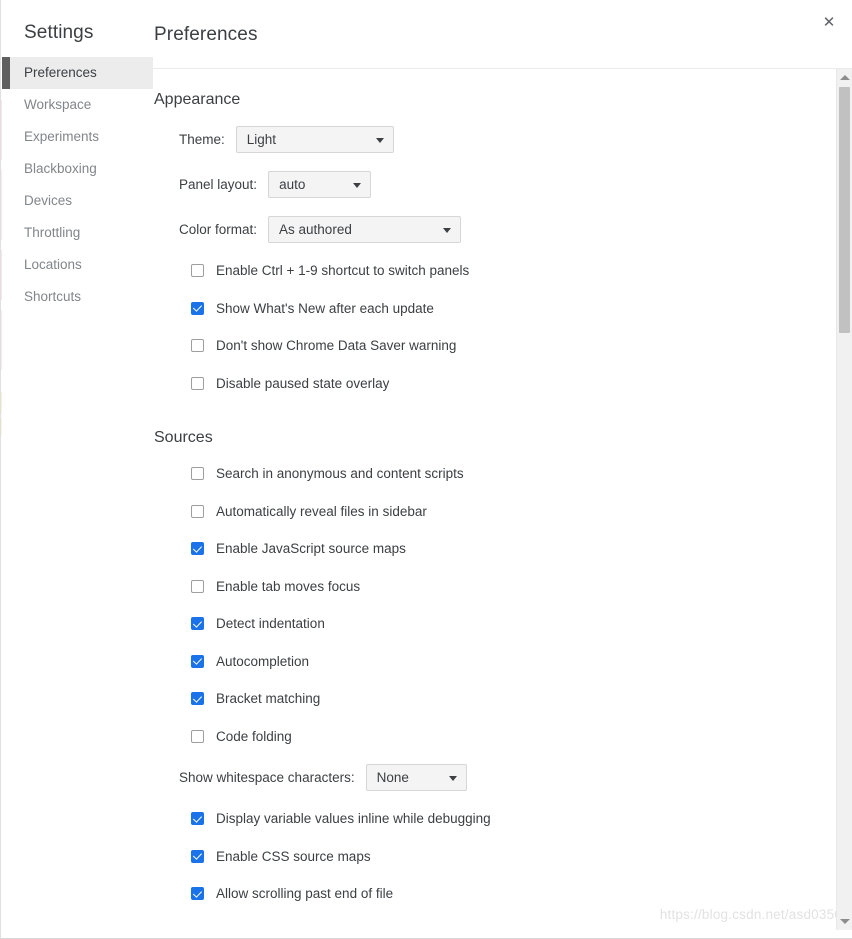 Image resolution: width=852 pixels, height=939 pixels. Describe the element at coordinates (392, 777) in the screenshot. I see `select-value: None` at that location.